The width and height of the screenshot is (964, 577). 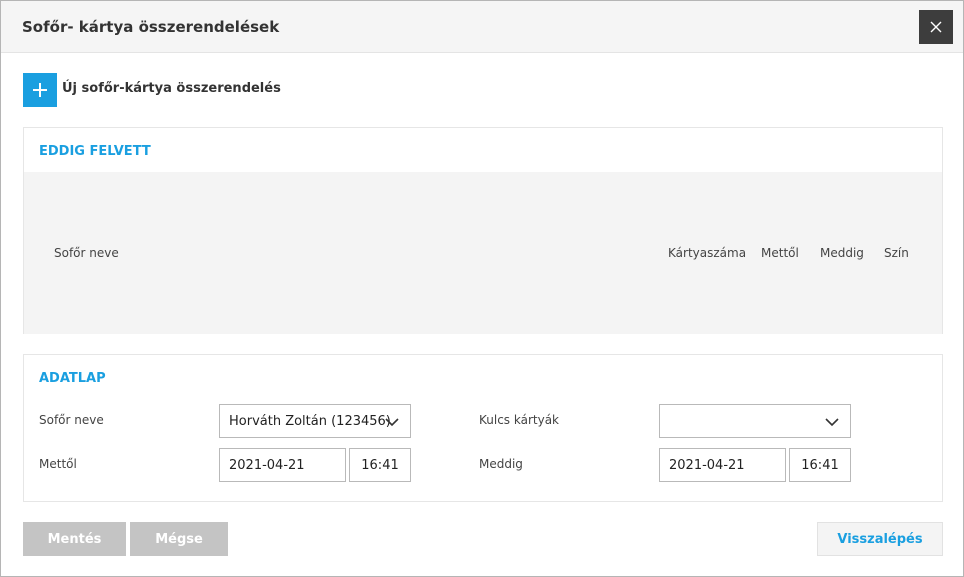 I want to click on to-time-input: 16:41, so click(x=820, y=465).